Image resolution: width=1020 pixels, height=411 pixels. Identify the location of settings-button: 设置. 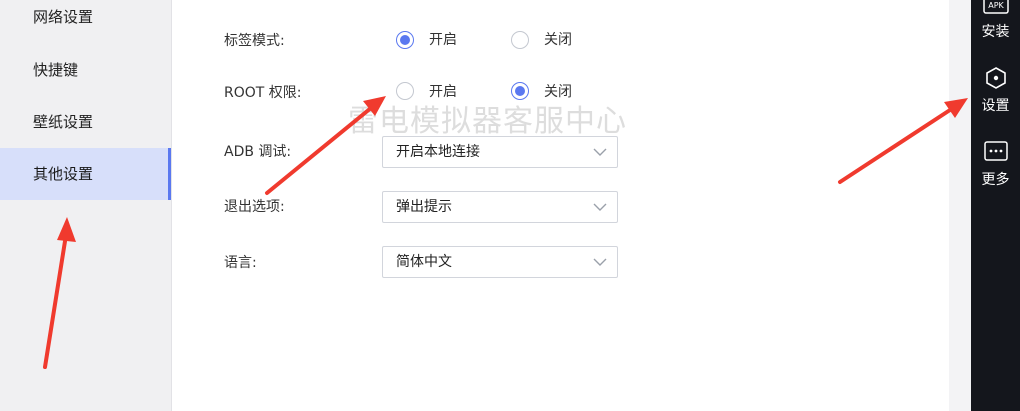
(995, 90).